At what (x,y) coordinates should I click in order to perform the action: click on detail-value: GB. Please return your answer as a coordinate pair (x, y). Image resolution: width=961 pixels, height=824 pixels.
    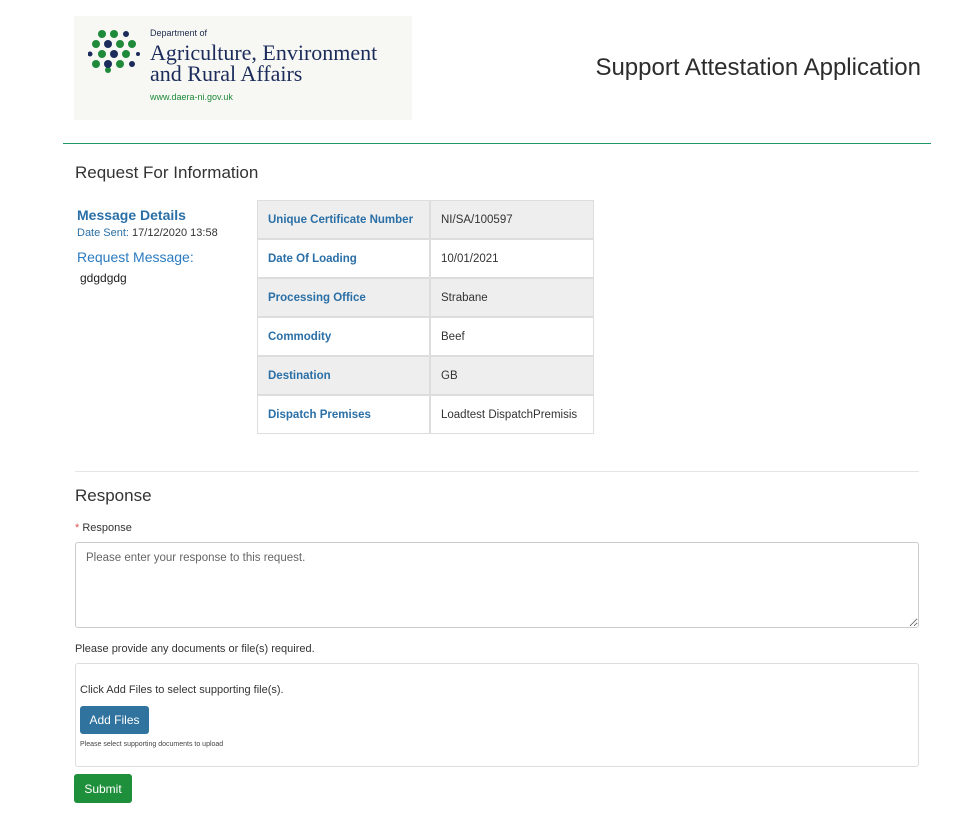
    Looking at the image, I should click on (512, 375).